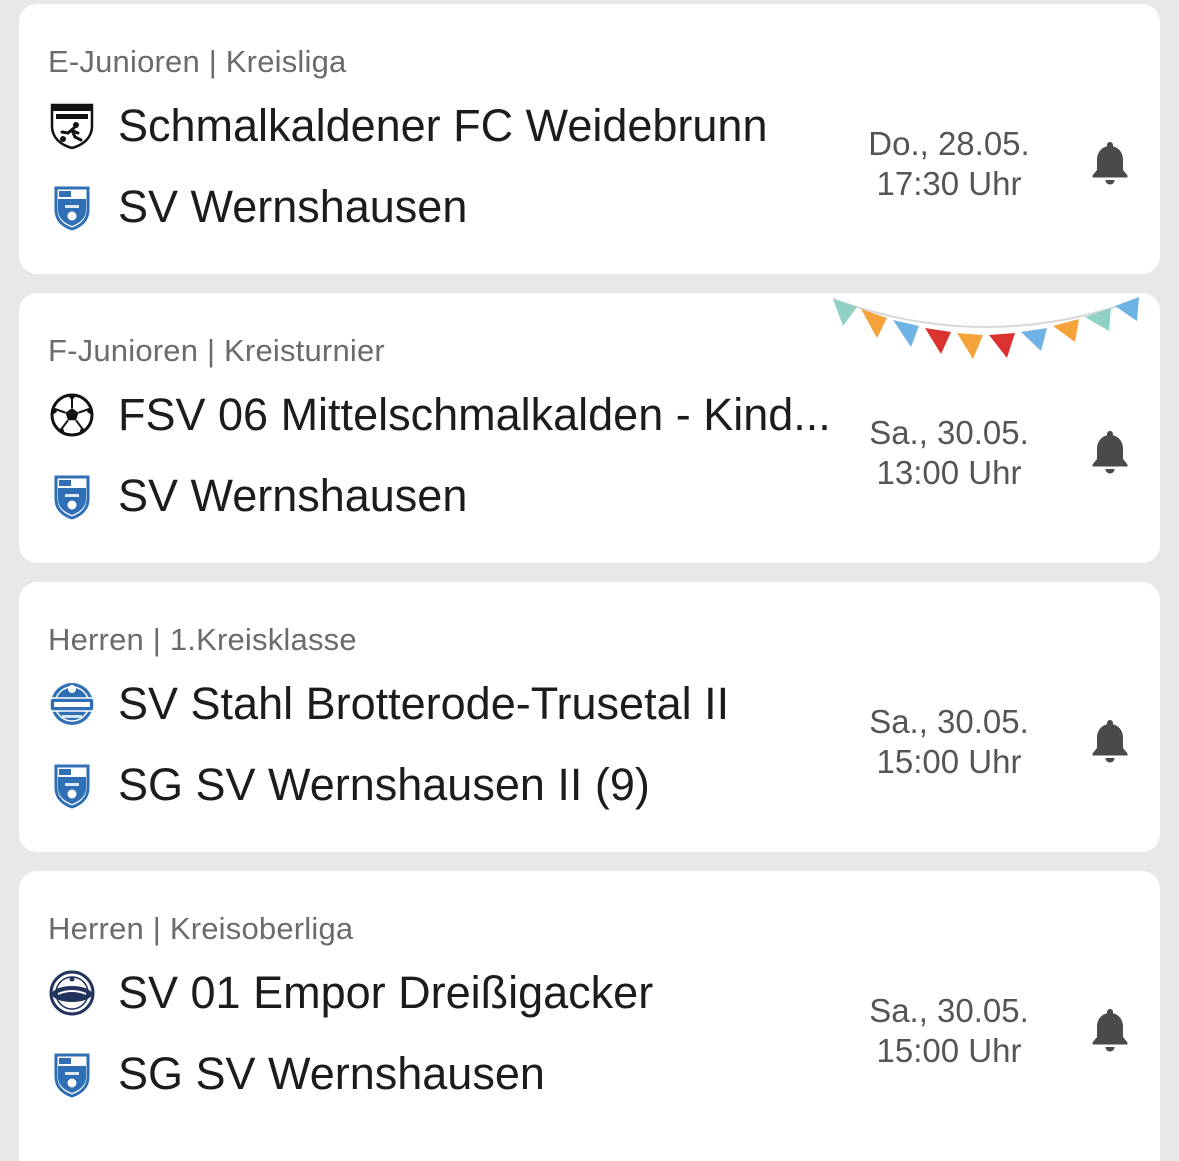 The height and width of the screenshot is (1161, 1179). I want to click on away-team: SG SV Wernshausen II (9), so click(453, 785).